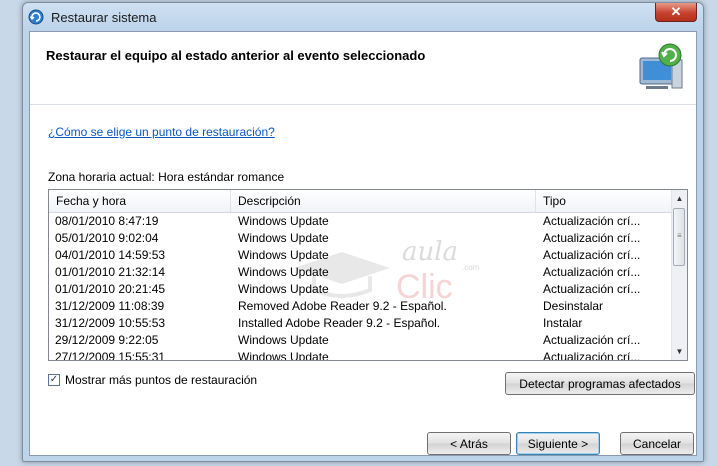 Image resolution: width=717 pixels, height=466 pixels. I want to click on cell-type: Desinstalar, so click(573, 306).